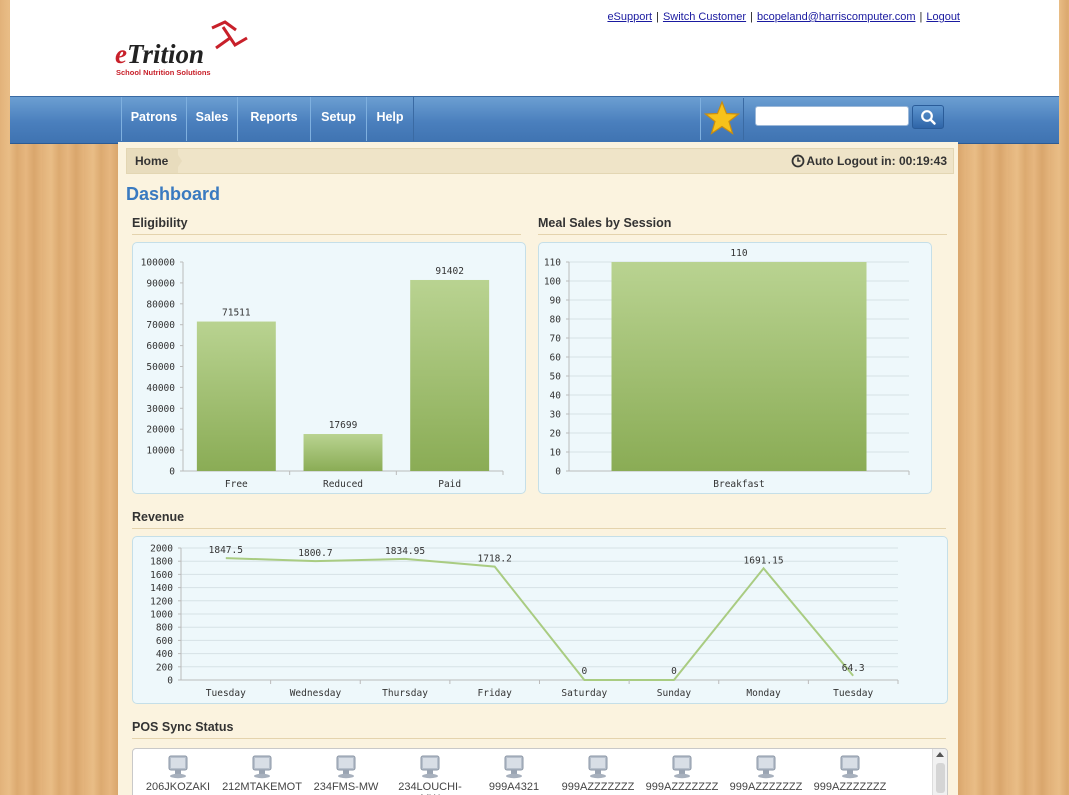 This screenshot has width=1069, height=795. What do you see at coordinates (764, 560) in the screenshot?
I see `data-label: 1691.15` at bounding box center [764, 560].